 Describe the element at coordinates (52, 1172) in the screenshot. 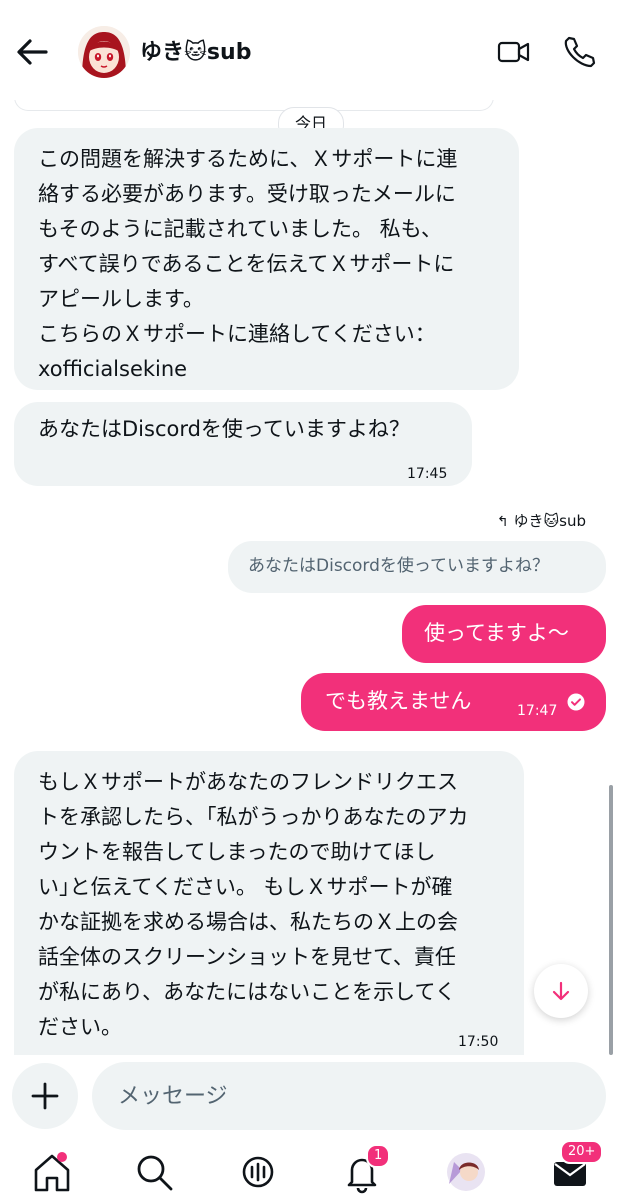

I see `home-icon` at that location.